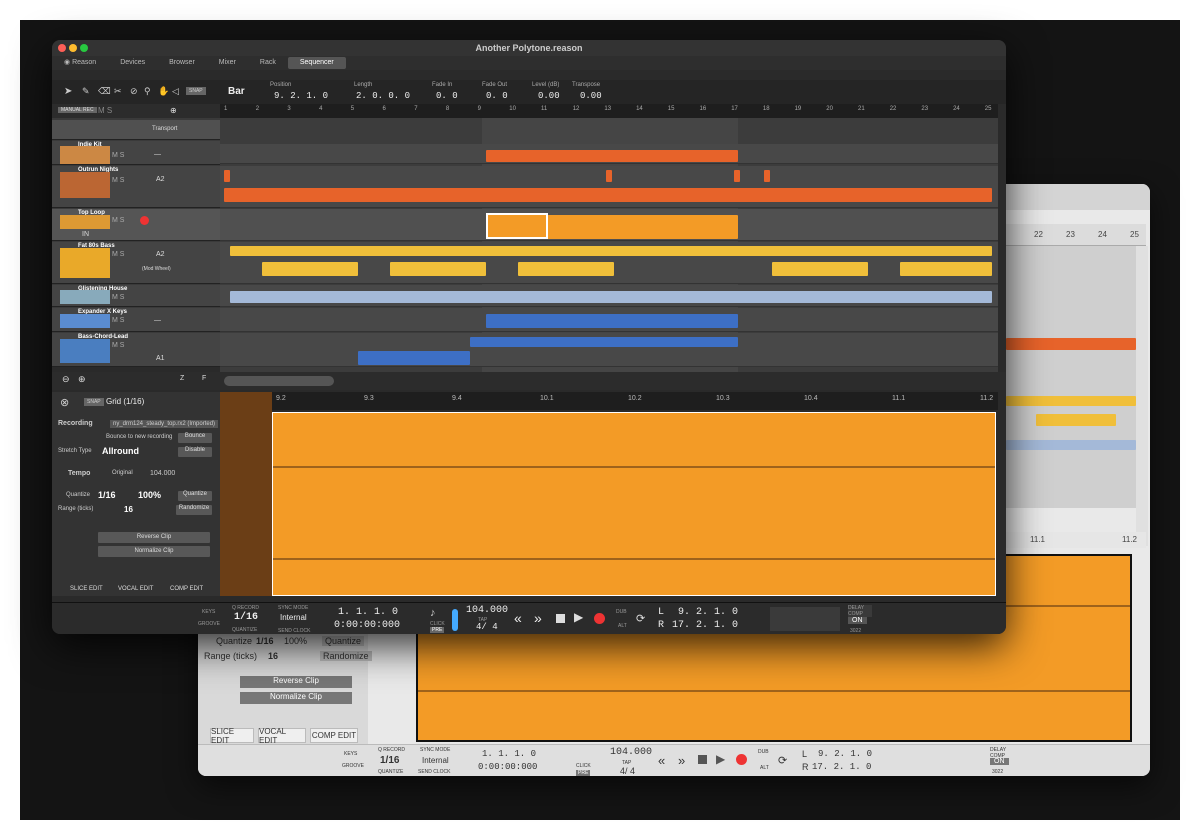  What do you see at coordinates (107, 495) in the screenshot?
I see `quantize-value: 1/16` at bounding box center [107, 495].